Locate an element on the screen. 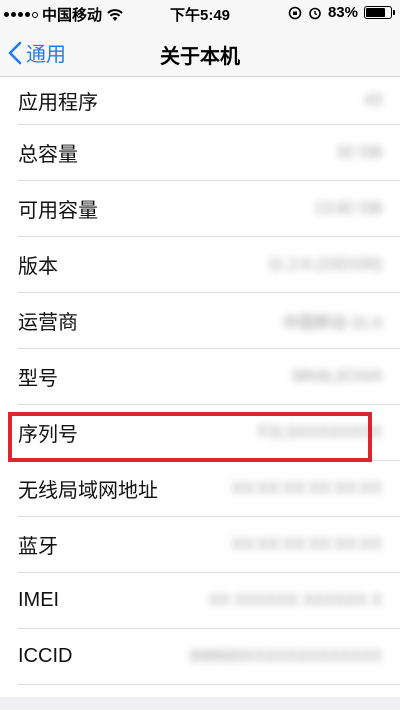 Image resolution: width=400 pixels, height=710 pixels. list-item-label: 版本 is located at coordinates (38, 267).